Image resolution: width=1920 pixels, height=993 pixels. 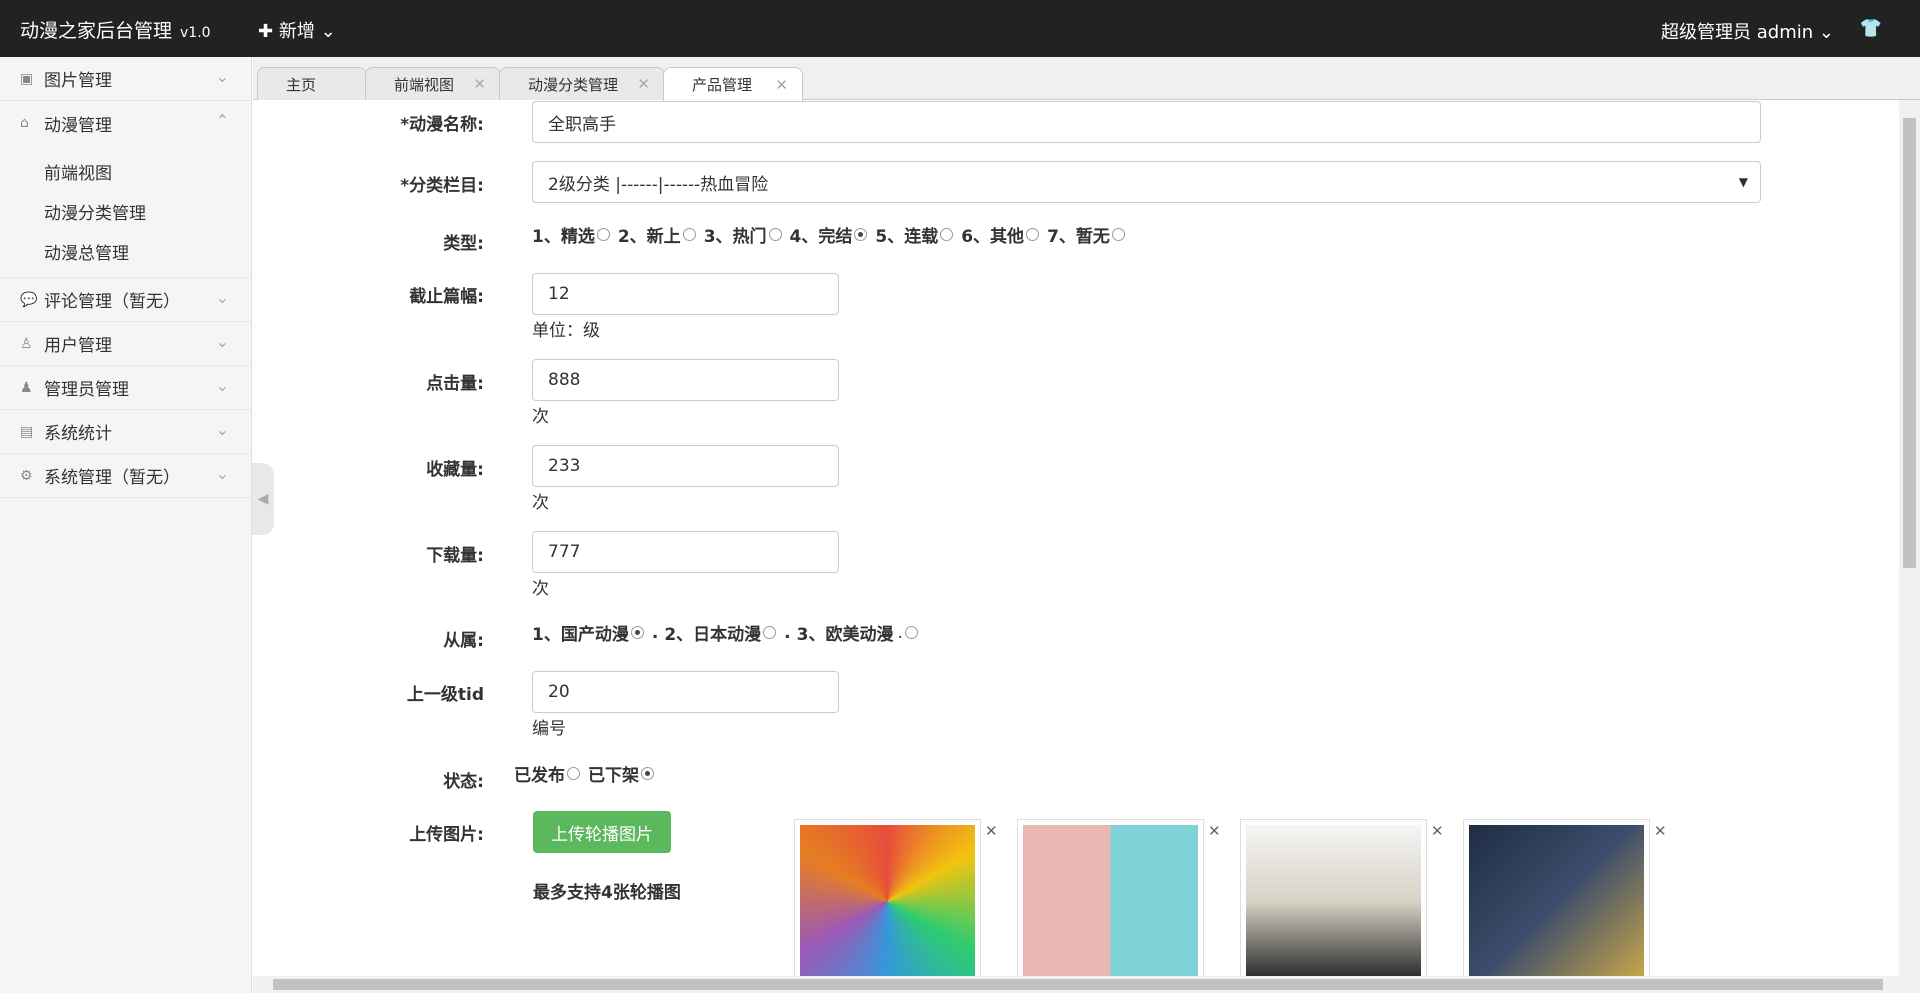 What do you see at coordinates (685, 692) in the screenshot?
I see `parent-input: 20` at bounding box center [685, 692].